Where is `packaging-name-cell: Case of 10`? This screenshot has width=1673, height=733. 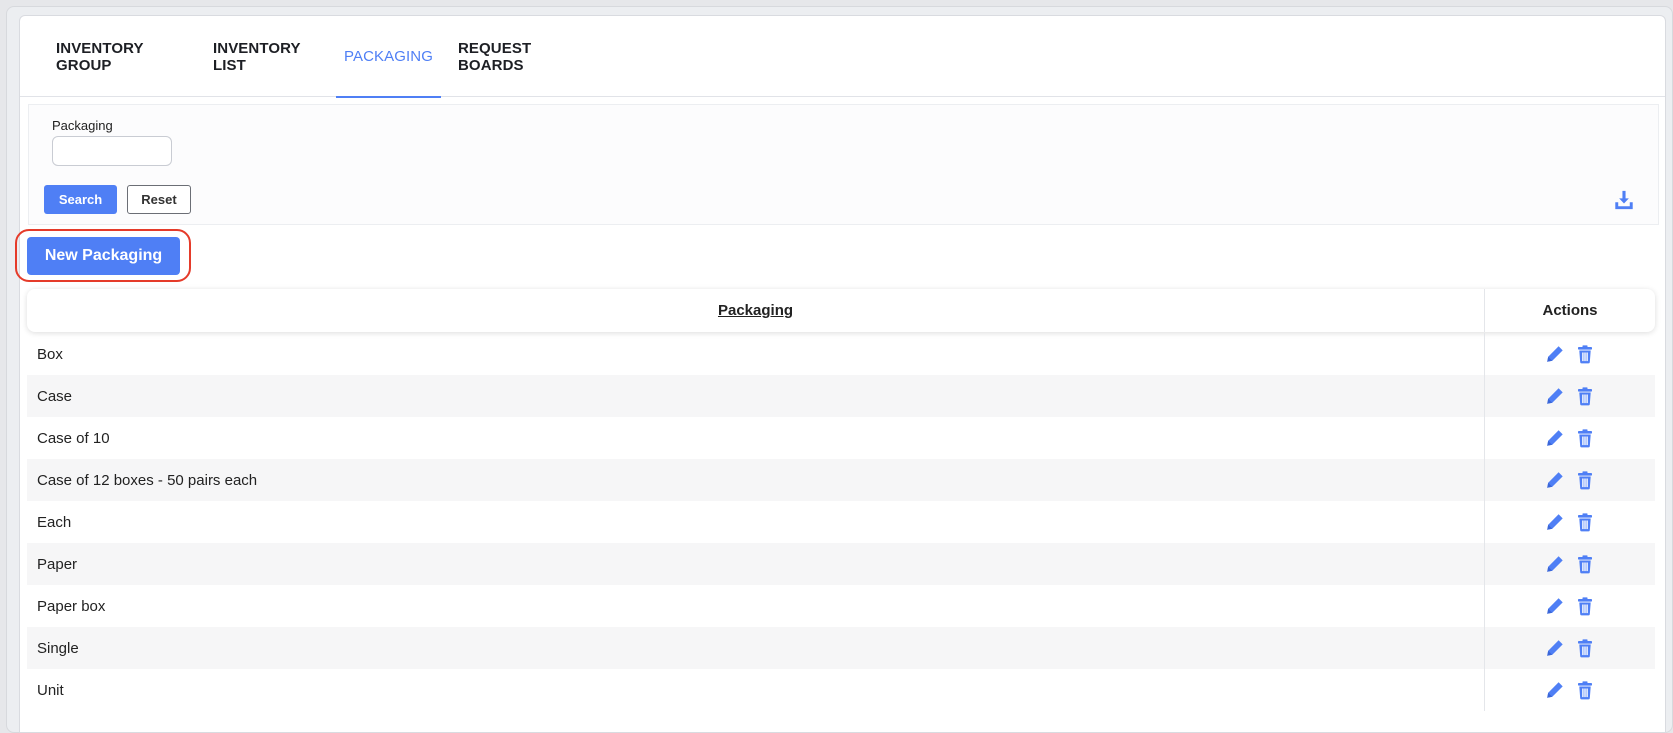
packaging-name-cell: Case of 10 is located at coordinates (73, 438).